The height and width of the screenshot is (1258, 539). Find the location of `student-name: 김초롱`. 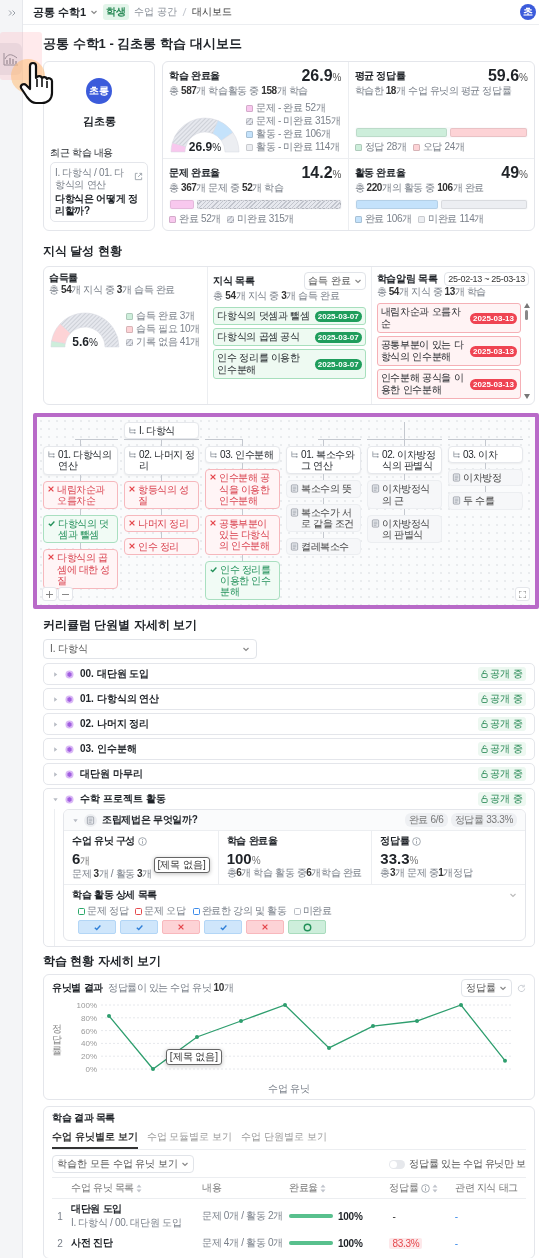

student-name: 김초롱 is located at coordinates (99, 121).